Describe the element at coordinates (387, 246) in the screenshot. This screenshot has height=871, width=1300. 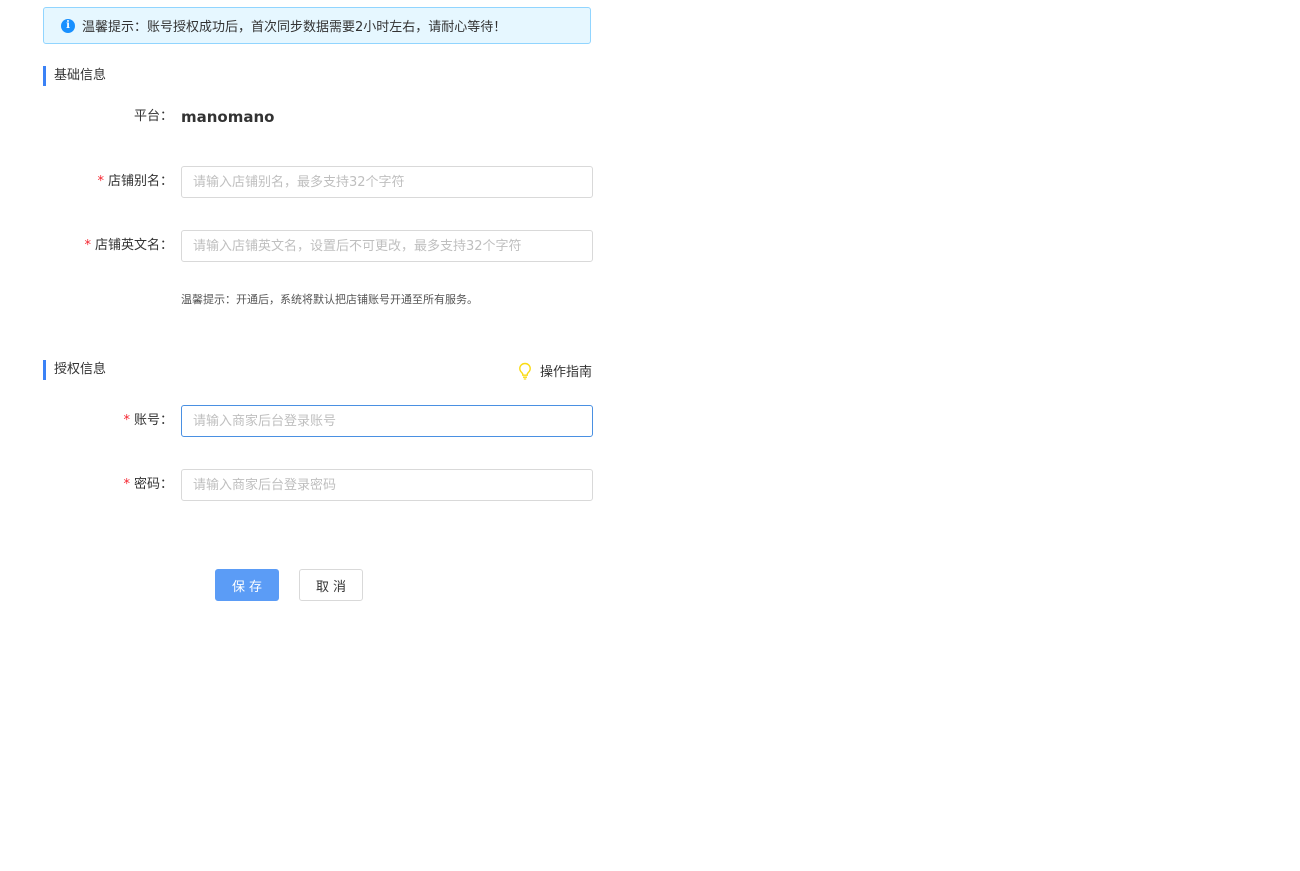
I see `shop-en-name-input` at that location.